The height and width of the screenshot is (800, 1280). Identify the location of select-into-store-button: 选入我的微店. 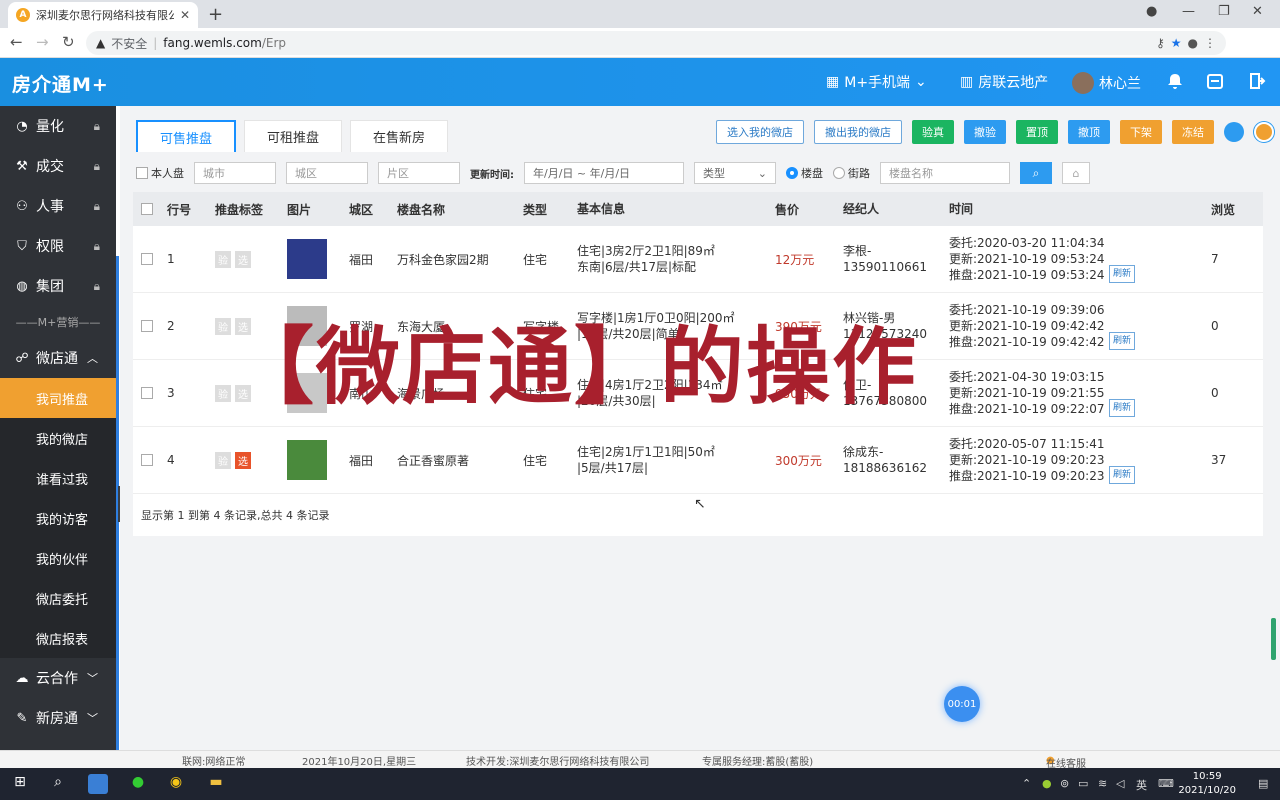
(760, 132).